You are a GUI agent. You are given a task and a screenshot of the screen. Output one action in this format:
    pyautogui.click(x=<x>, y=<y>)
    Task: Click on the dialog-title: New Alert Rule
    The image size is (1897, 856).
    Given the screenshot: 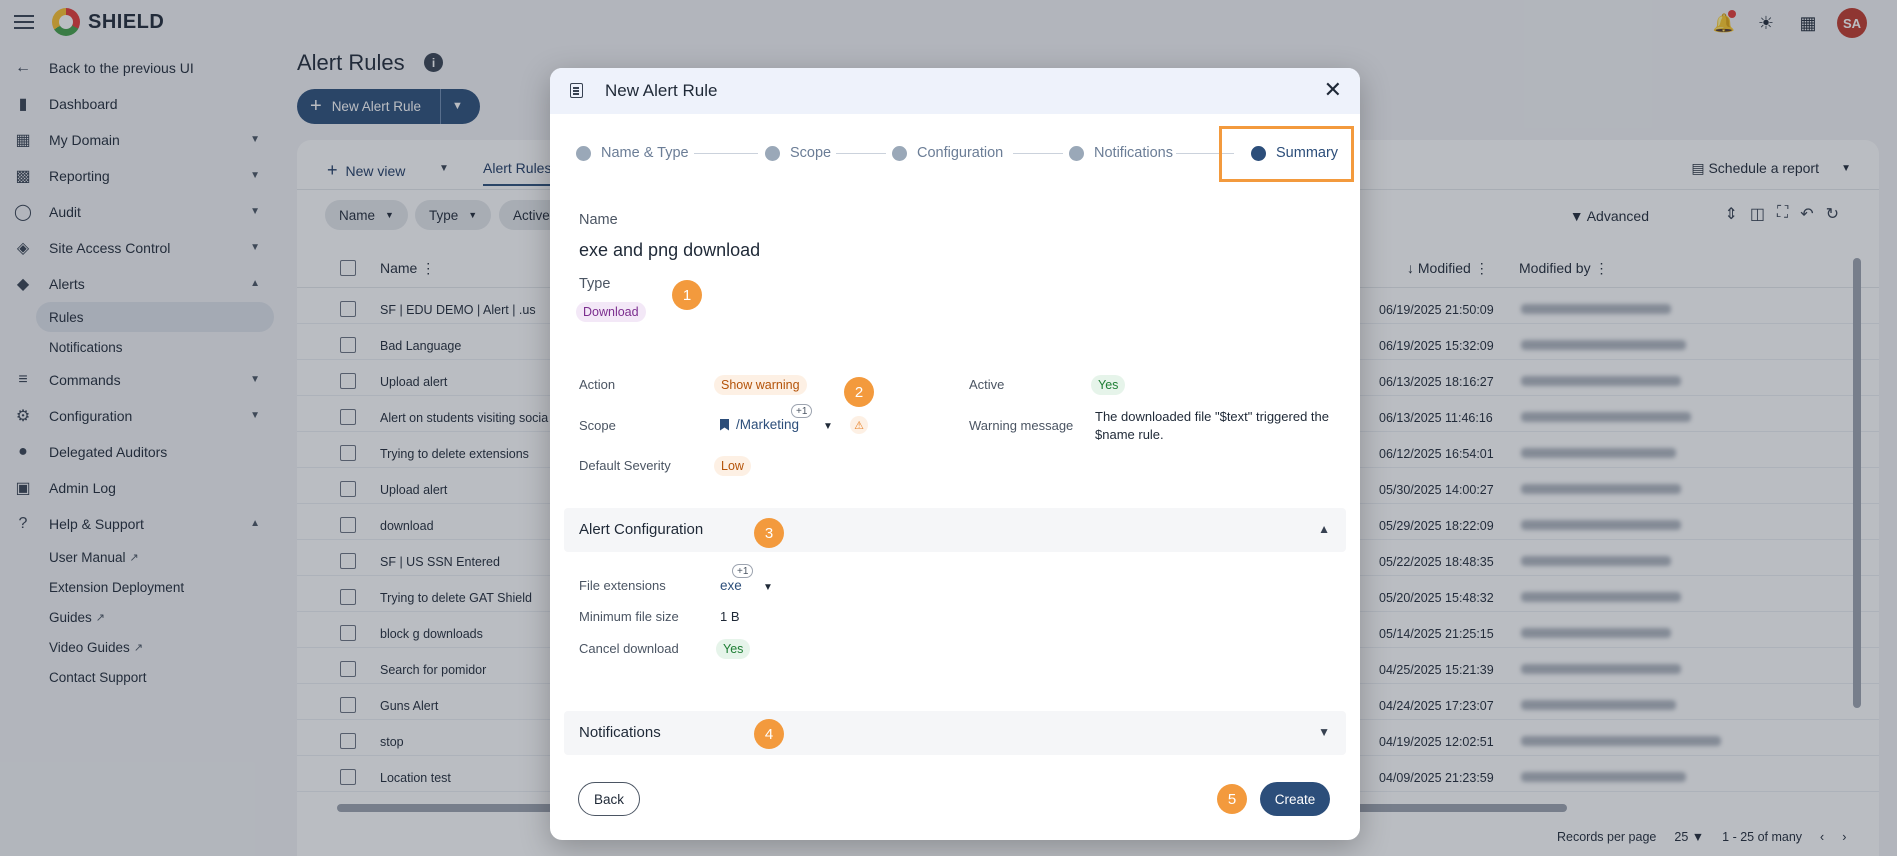 What is the action you would take?
    pyautogui.click(x=661, y=90)
    